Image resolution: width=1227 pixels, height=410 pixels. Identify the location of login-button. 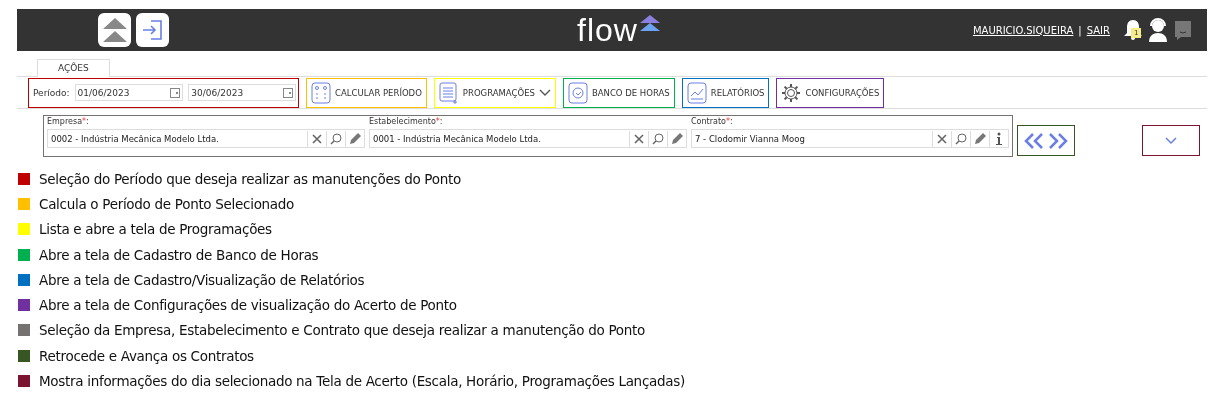
(152, 30).